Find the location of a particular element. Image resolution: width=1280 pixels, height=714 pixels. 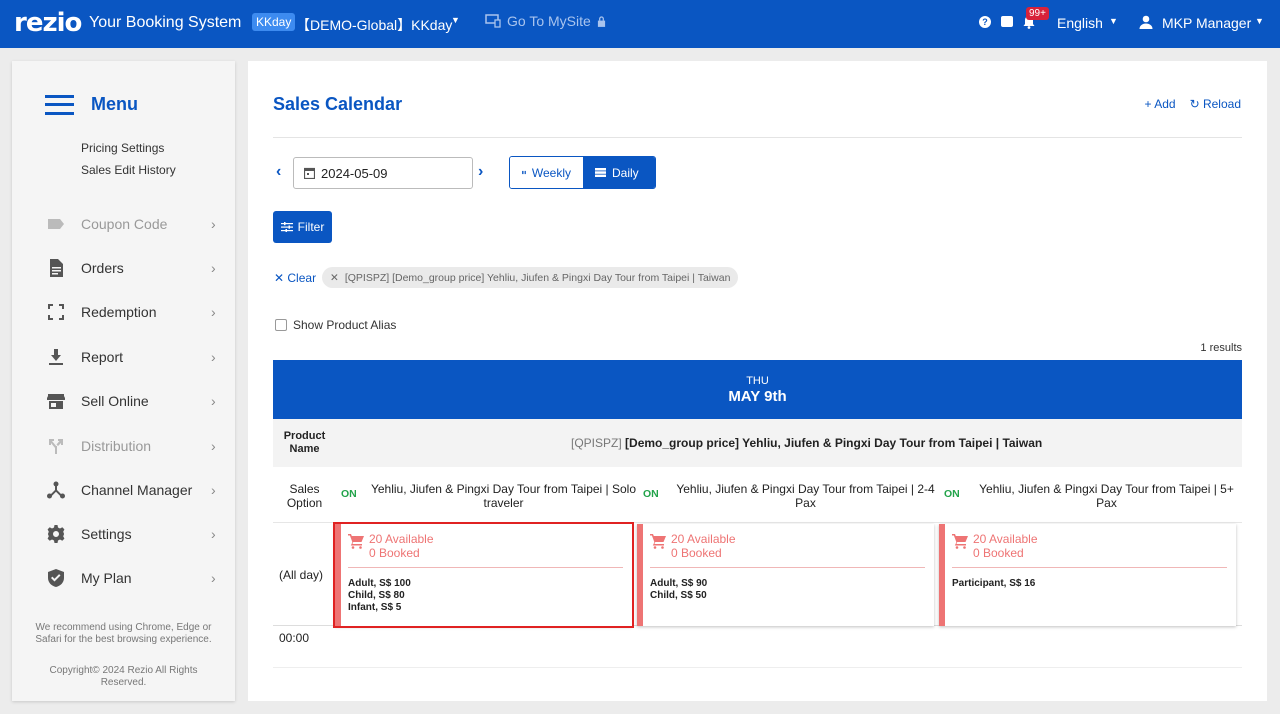

sidebar-item-sell-online: Sell Online › is located at coordinates (123, 401).